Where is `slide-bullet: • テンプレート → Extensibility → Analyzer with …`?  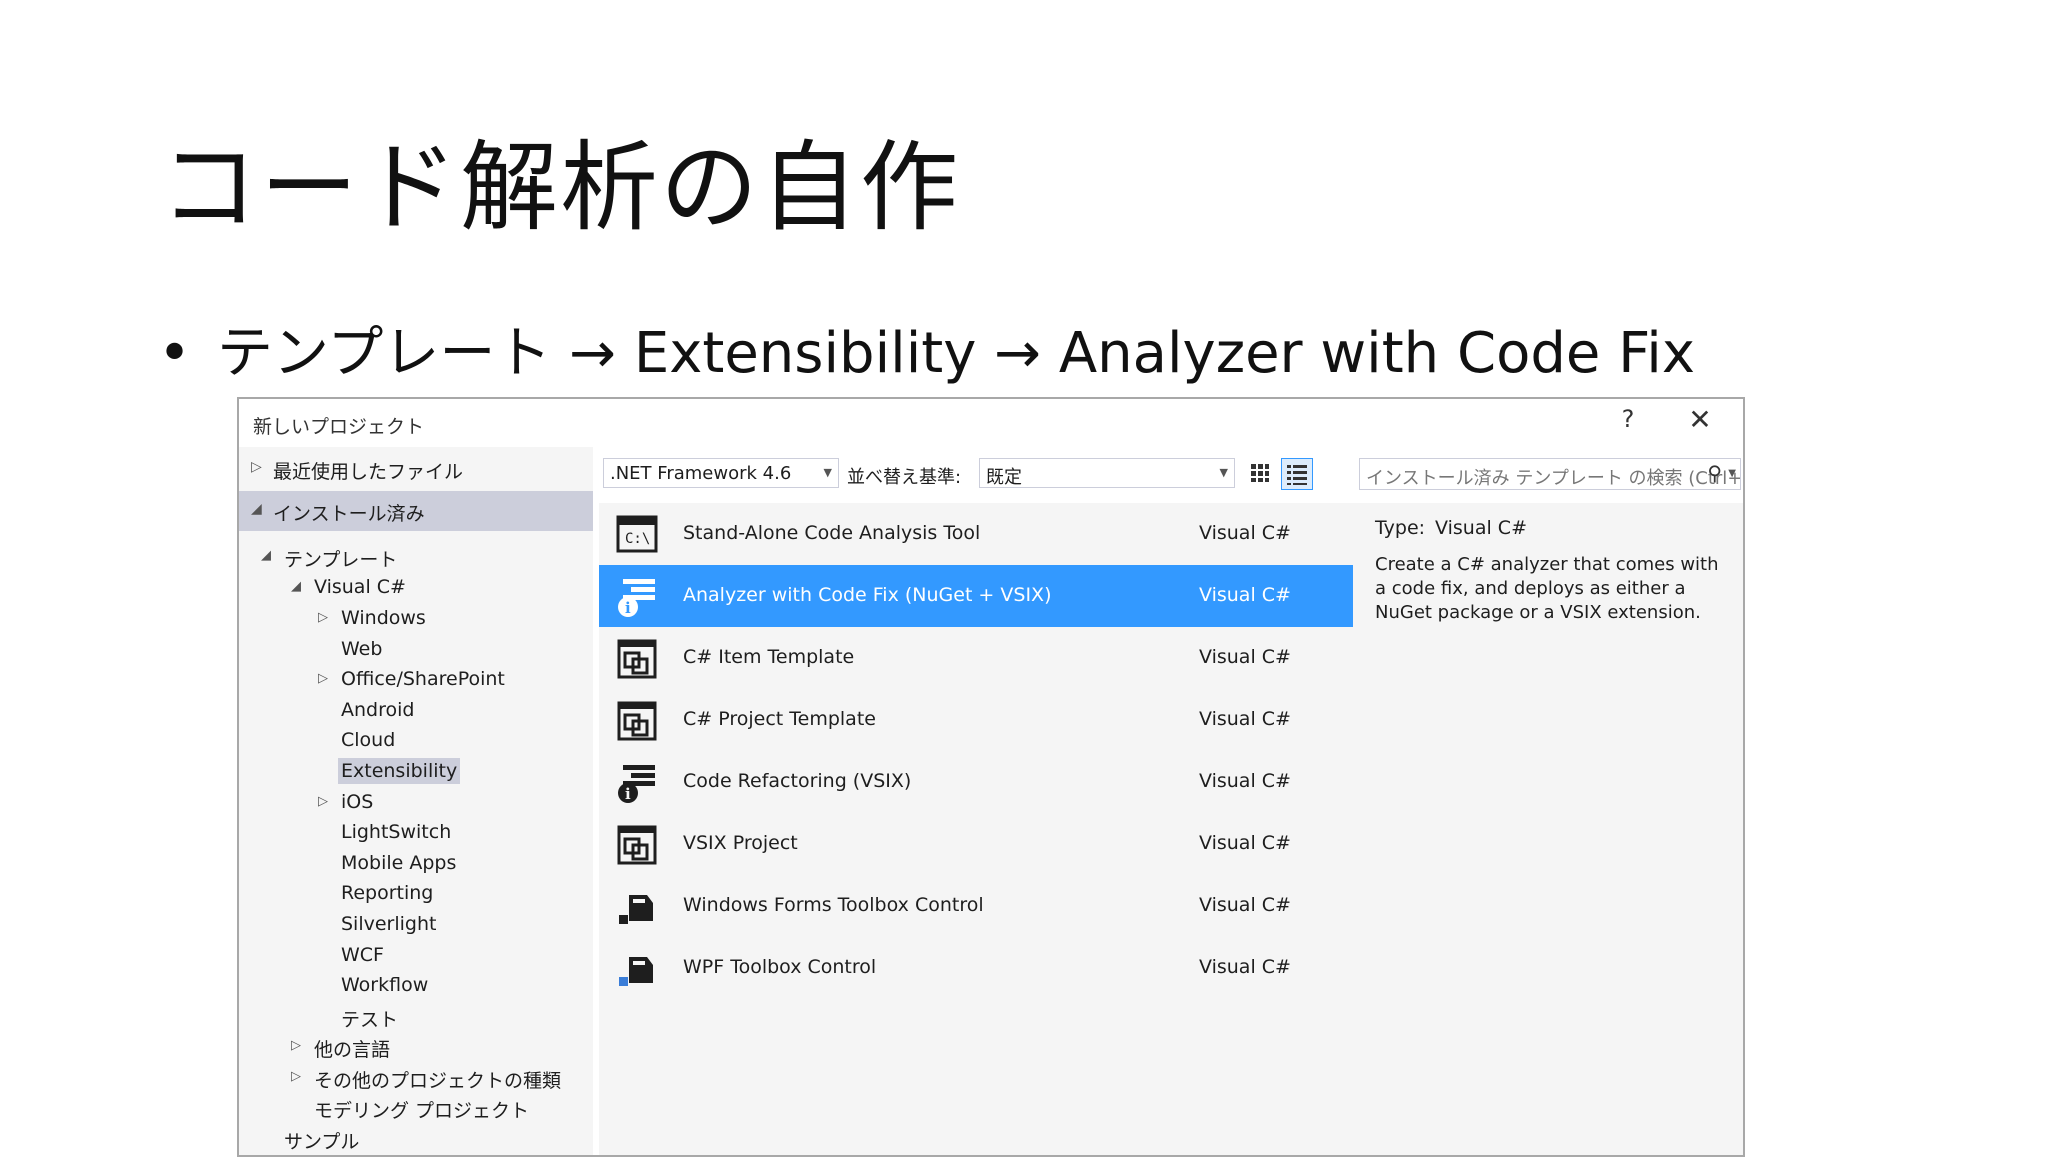 slide-bullet: • テンプレート → Extensibility → Analyzer with … is located at coordinates (926, 348).